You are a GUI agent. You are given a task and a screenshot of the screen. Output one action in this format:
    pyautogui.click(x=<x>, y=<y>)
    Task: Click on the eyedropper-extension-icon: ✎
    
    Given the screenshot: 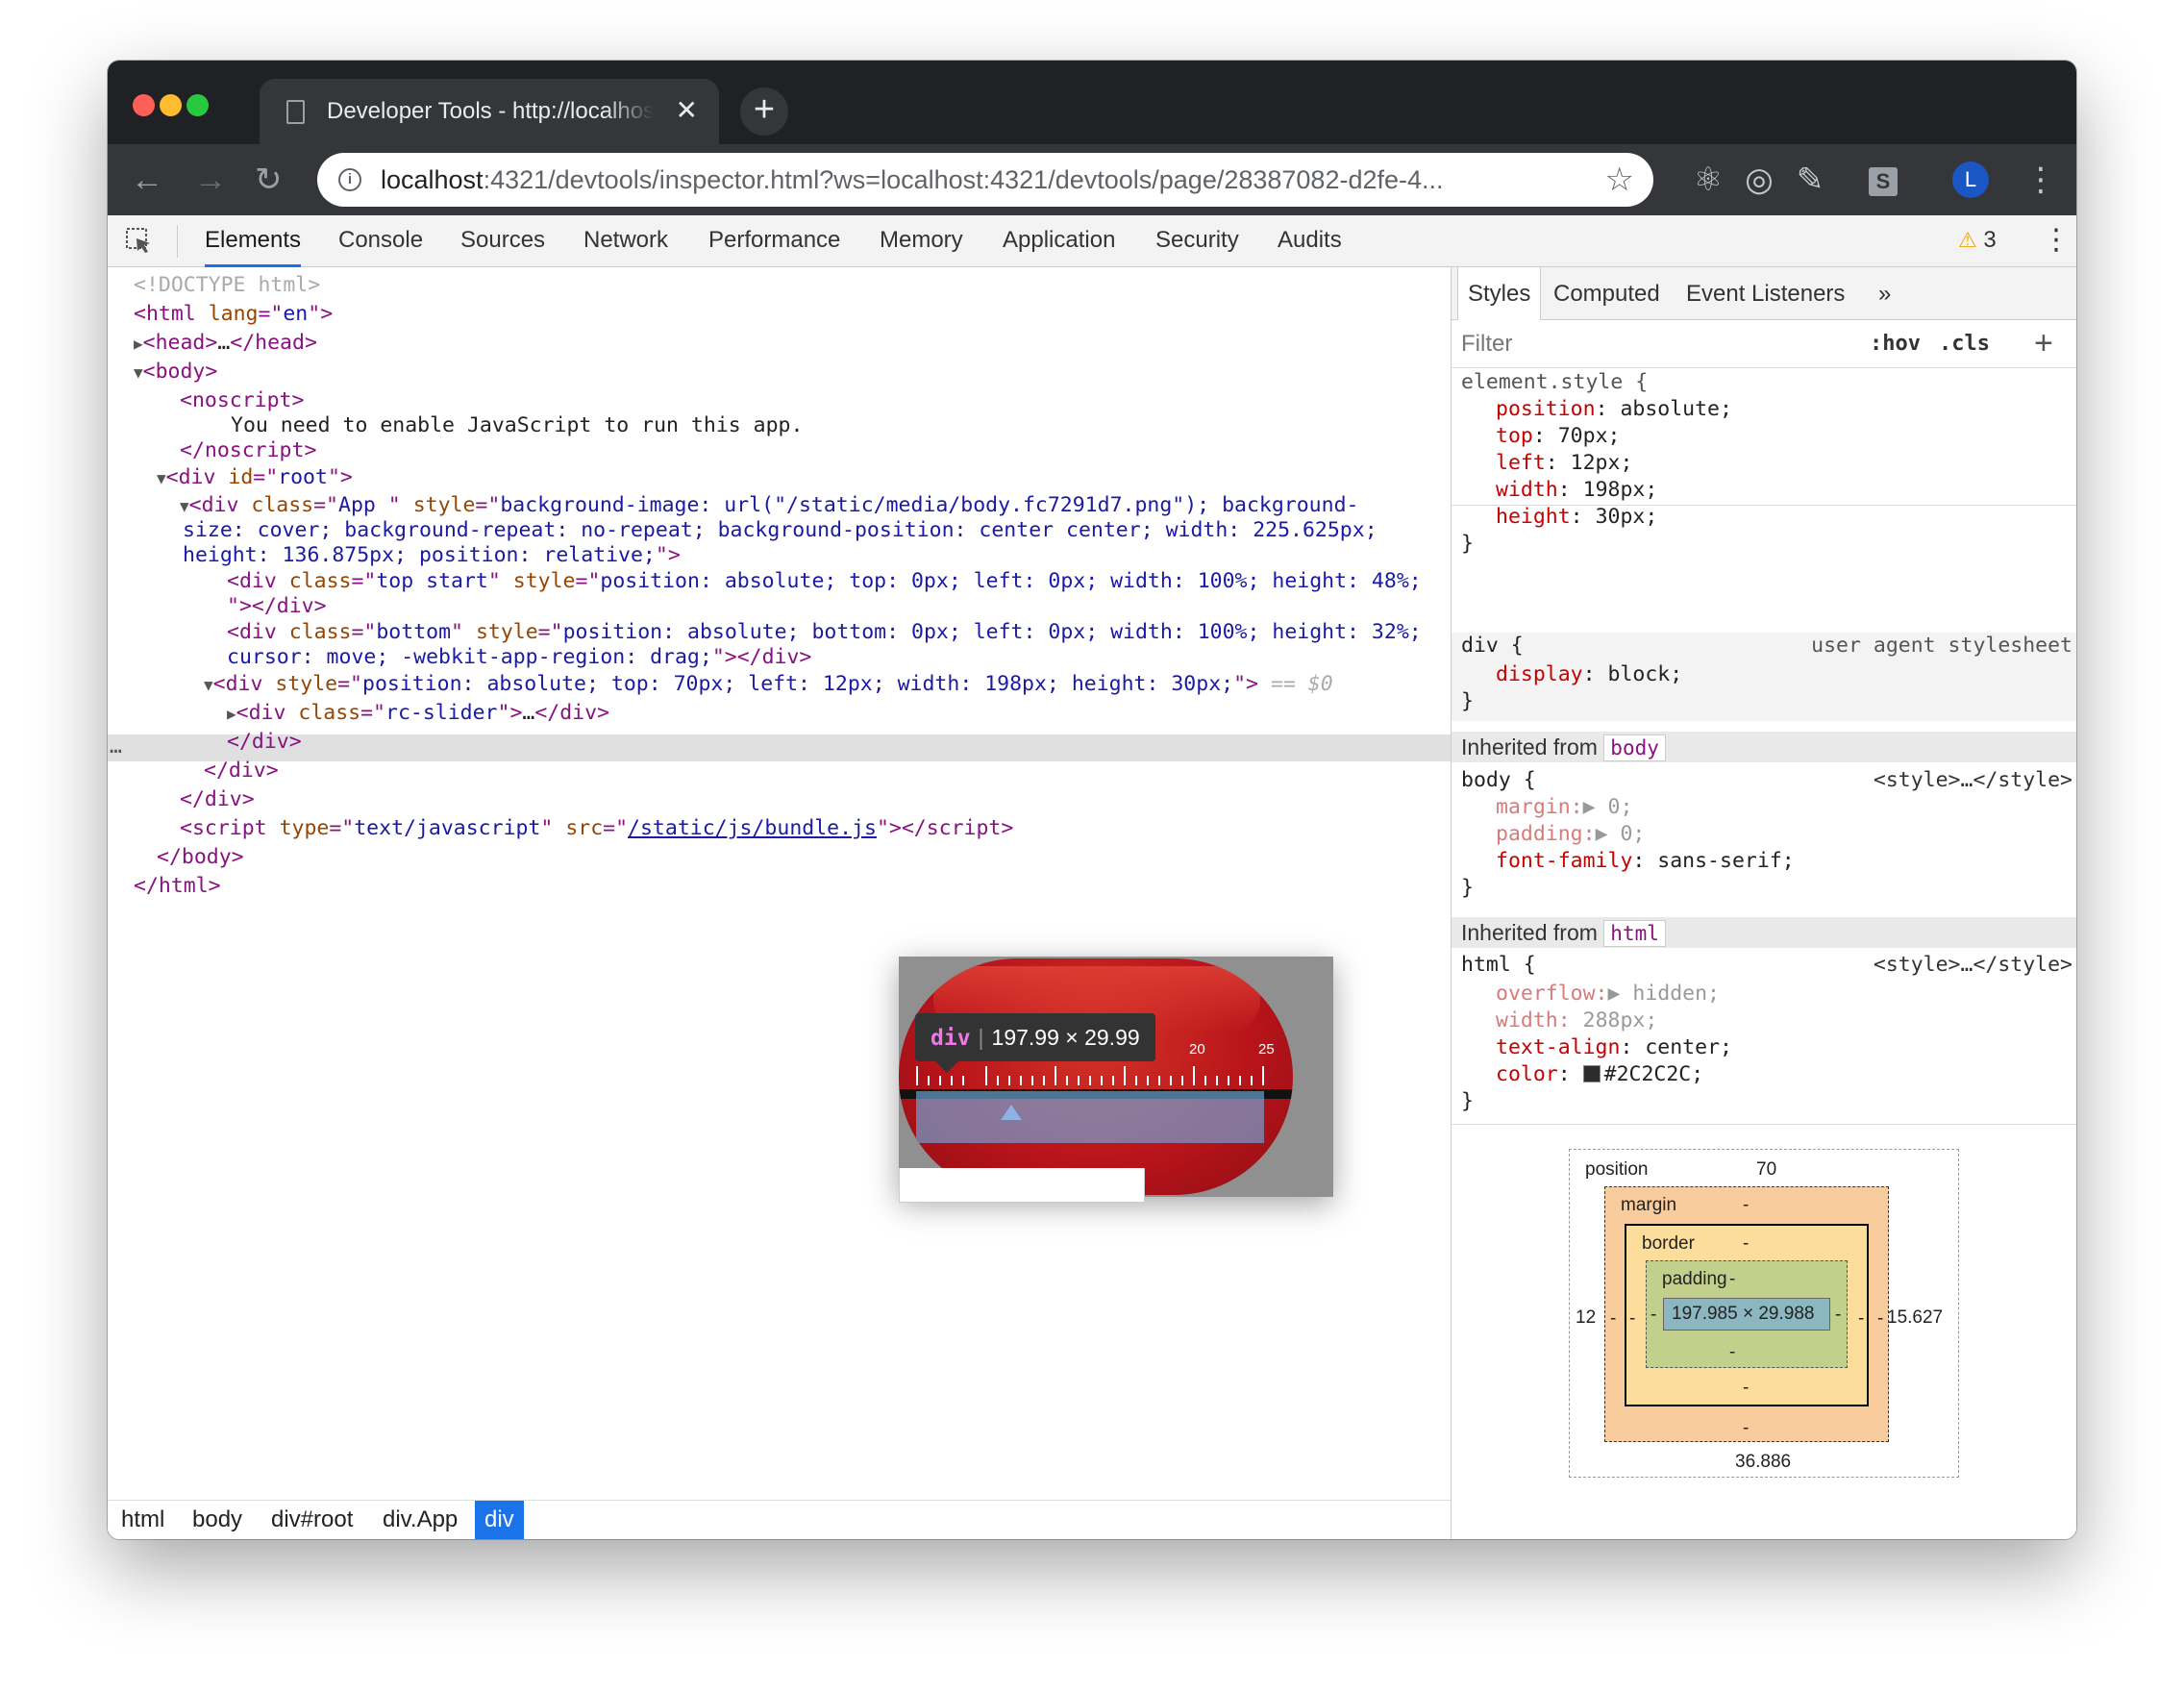 What is the action you would take?
    pyautogui.click(x=1810, y=180)
    